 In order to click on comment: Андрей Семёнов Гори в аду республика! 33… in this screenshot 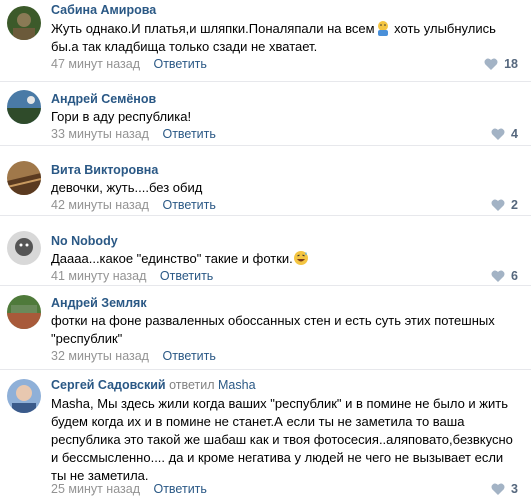, I will do `click(265, 114)`.